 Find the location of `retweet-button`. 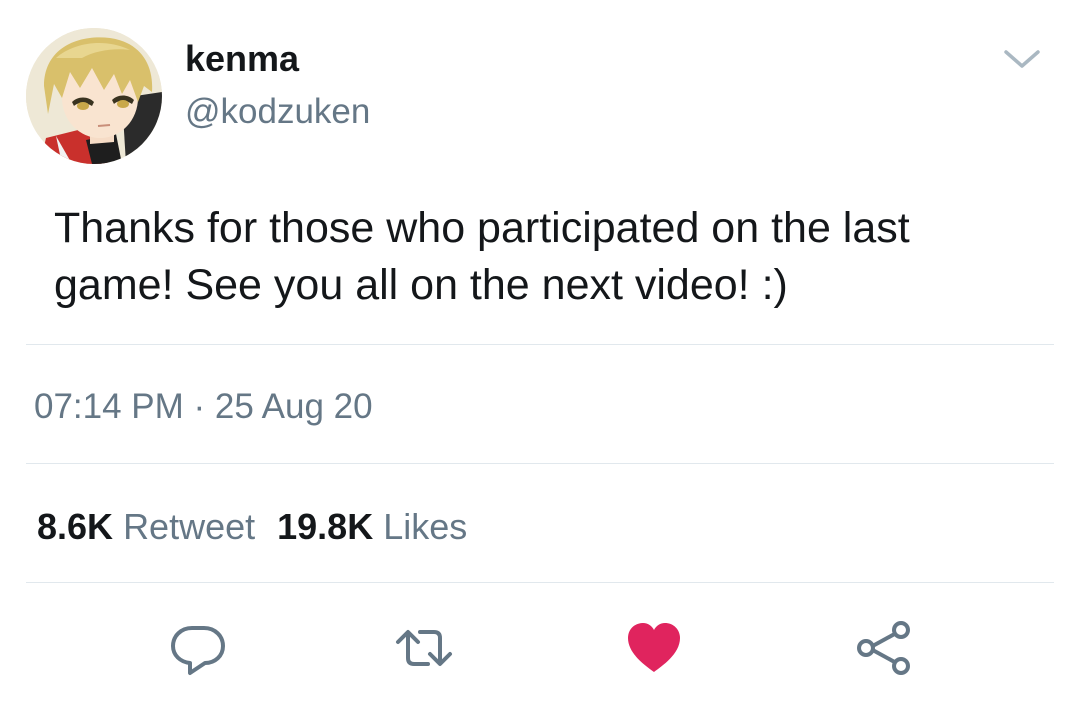

retweet-button is located at coordinates (424, 648).